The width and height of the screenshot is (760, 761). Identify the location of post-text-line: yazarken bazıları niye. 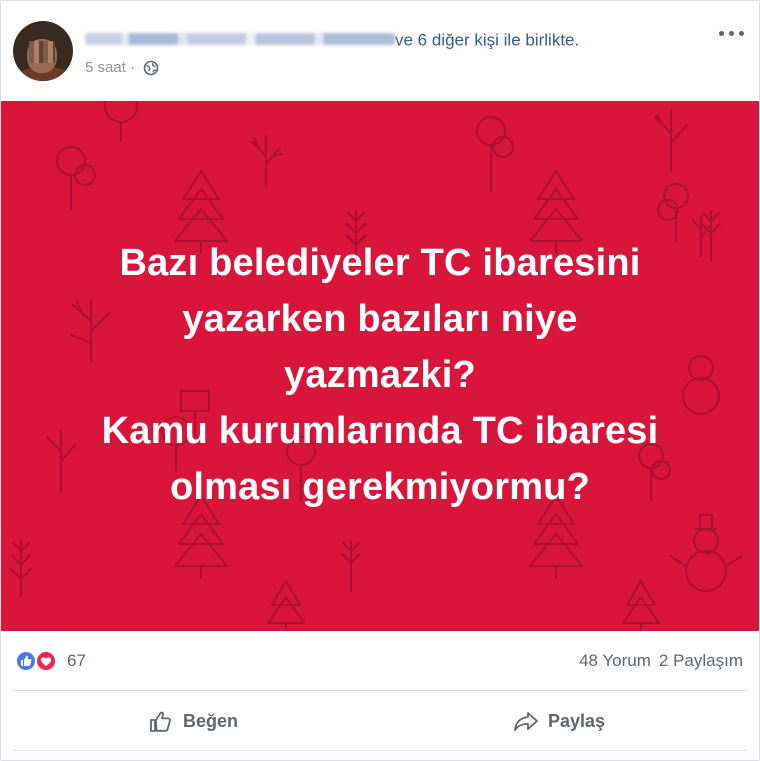
(380, 319).